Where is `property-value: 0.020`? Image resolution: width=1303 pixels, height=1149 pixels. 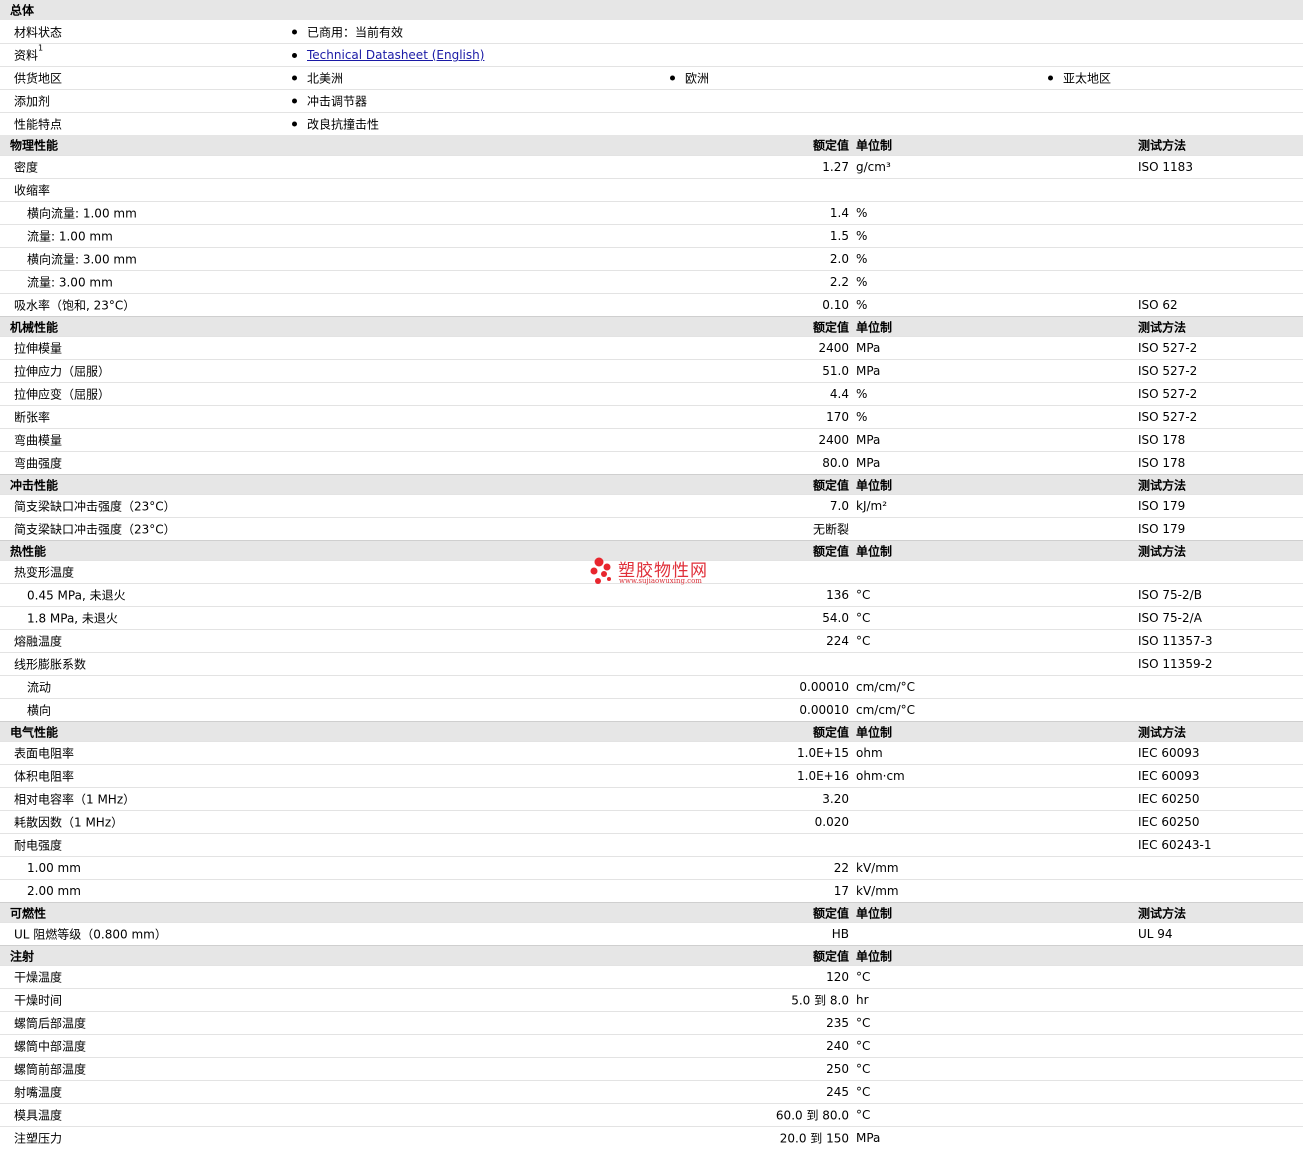
property-value: 0.020 is located at coordinates (831, 822).